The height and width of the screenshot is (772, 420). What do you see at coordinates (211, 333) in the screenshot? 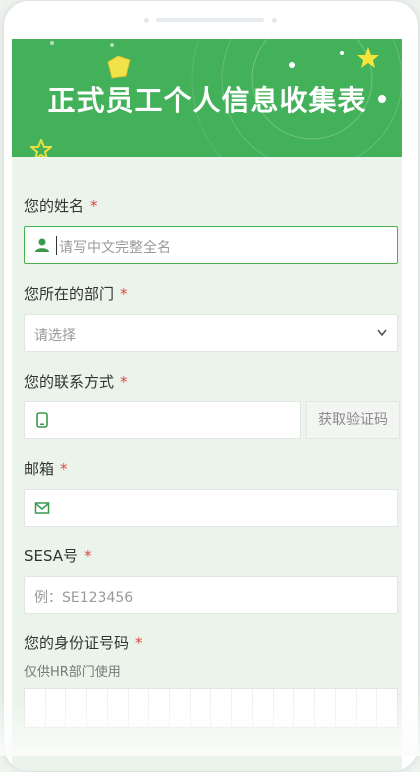
I see `department-select: 请选择` at bounding box center [211, 333].